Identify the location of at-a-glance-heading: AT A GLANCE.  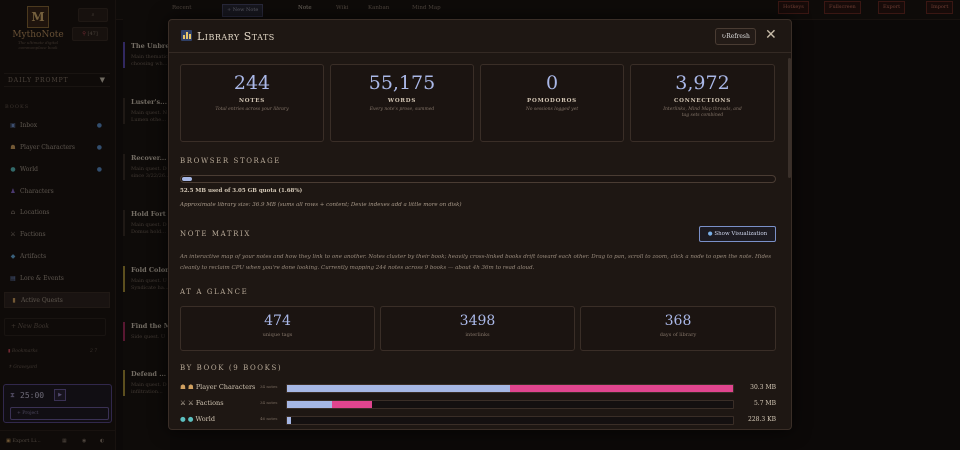
(214, 292).